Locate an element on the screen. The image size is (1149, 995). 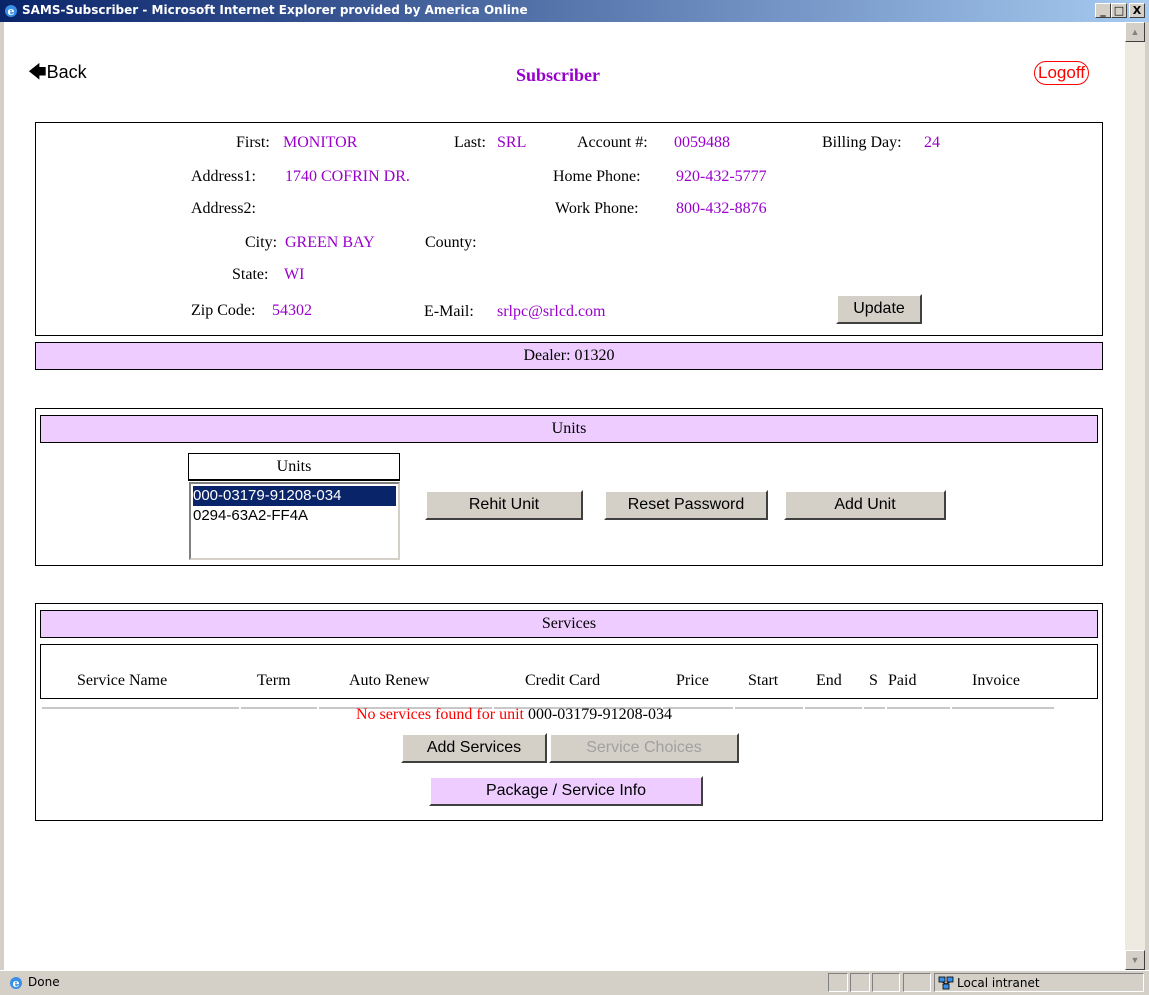
back-arrow-icon: 🡄 is located at coordinates (37, 72).